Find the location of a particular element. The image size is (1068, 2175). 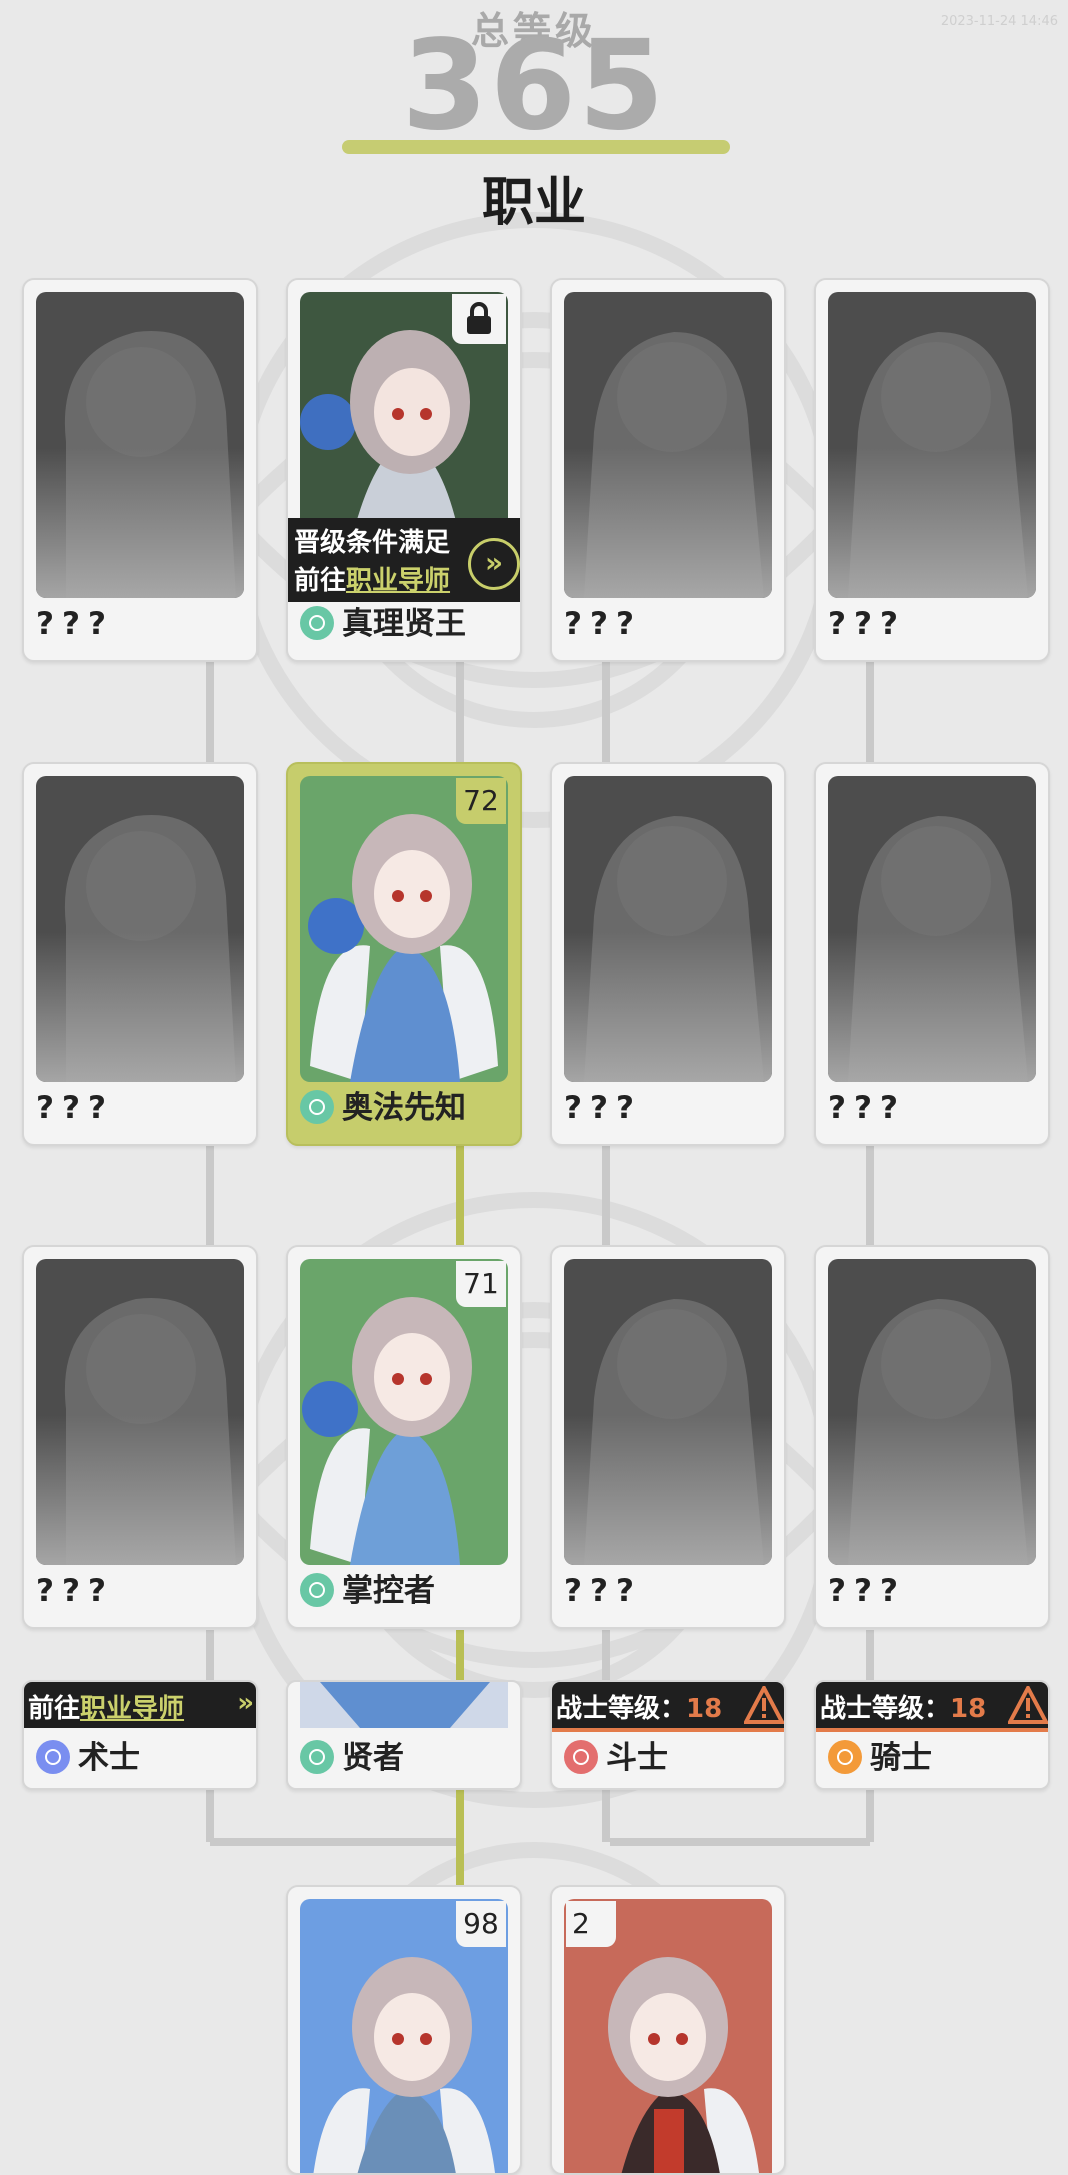

starter-job-card: 98 is located at coordinates (404, 2030).